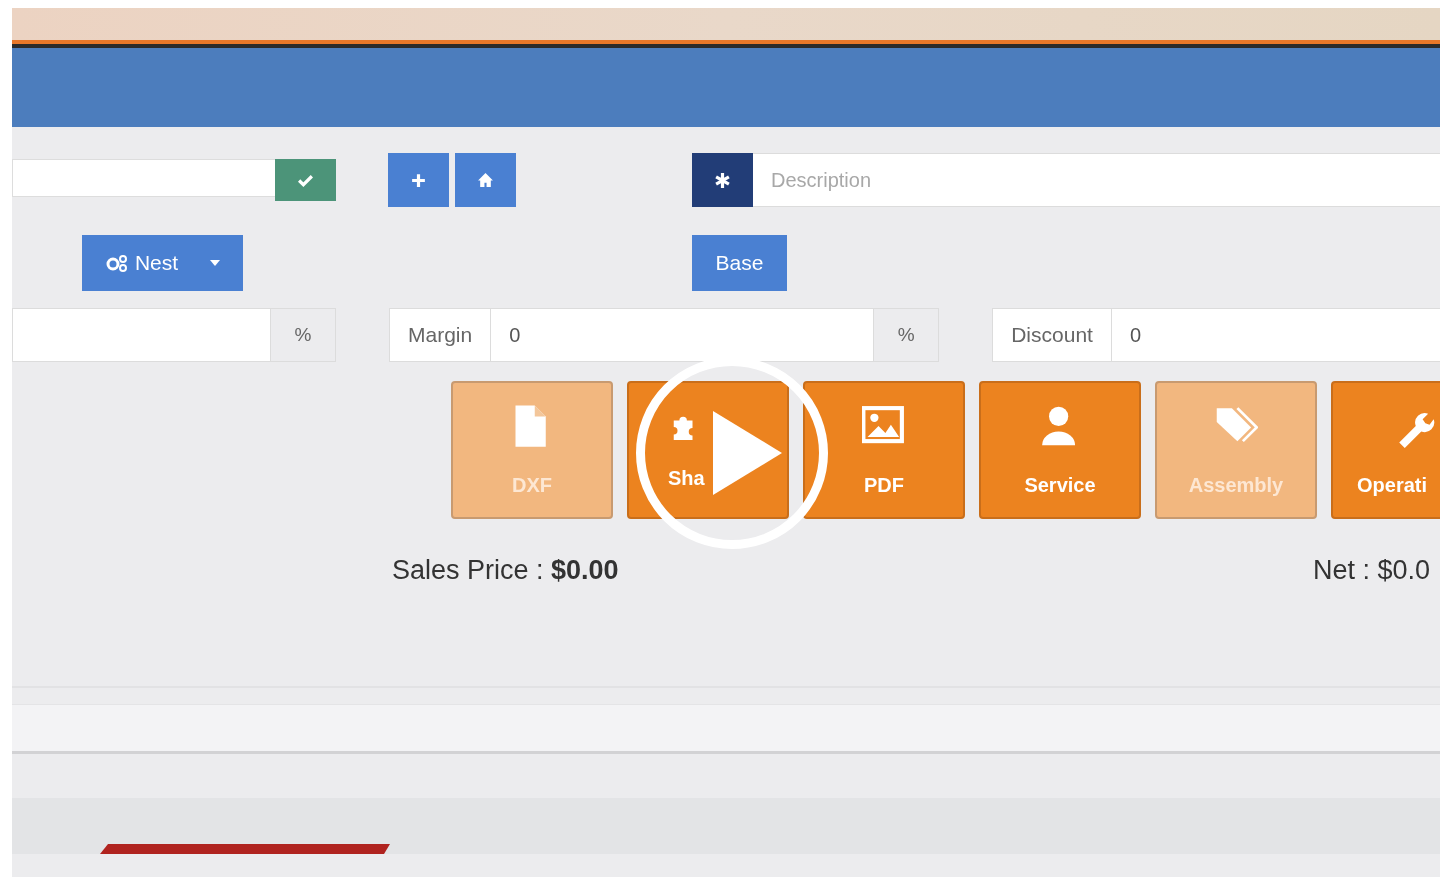 This screenshot has height=877, width=1440. What do you see at coordinates (1372, 570) in the screenshot?
I see `net-total-text: Net : $0.0` at bounding box center [1372, 570].